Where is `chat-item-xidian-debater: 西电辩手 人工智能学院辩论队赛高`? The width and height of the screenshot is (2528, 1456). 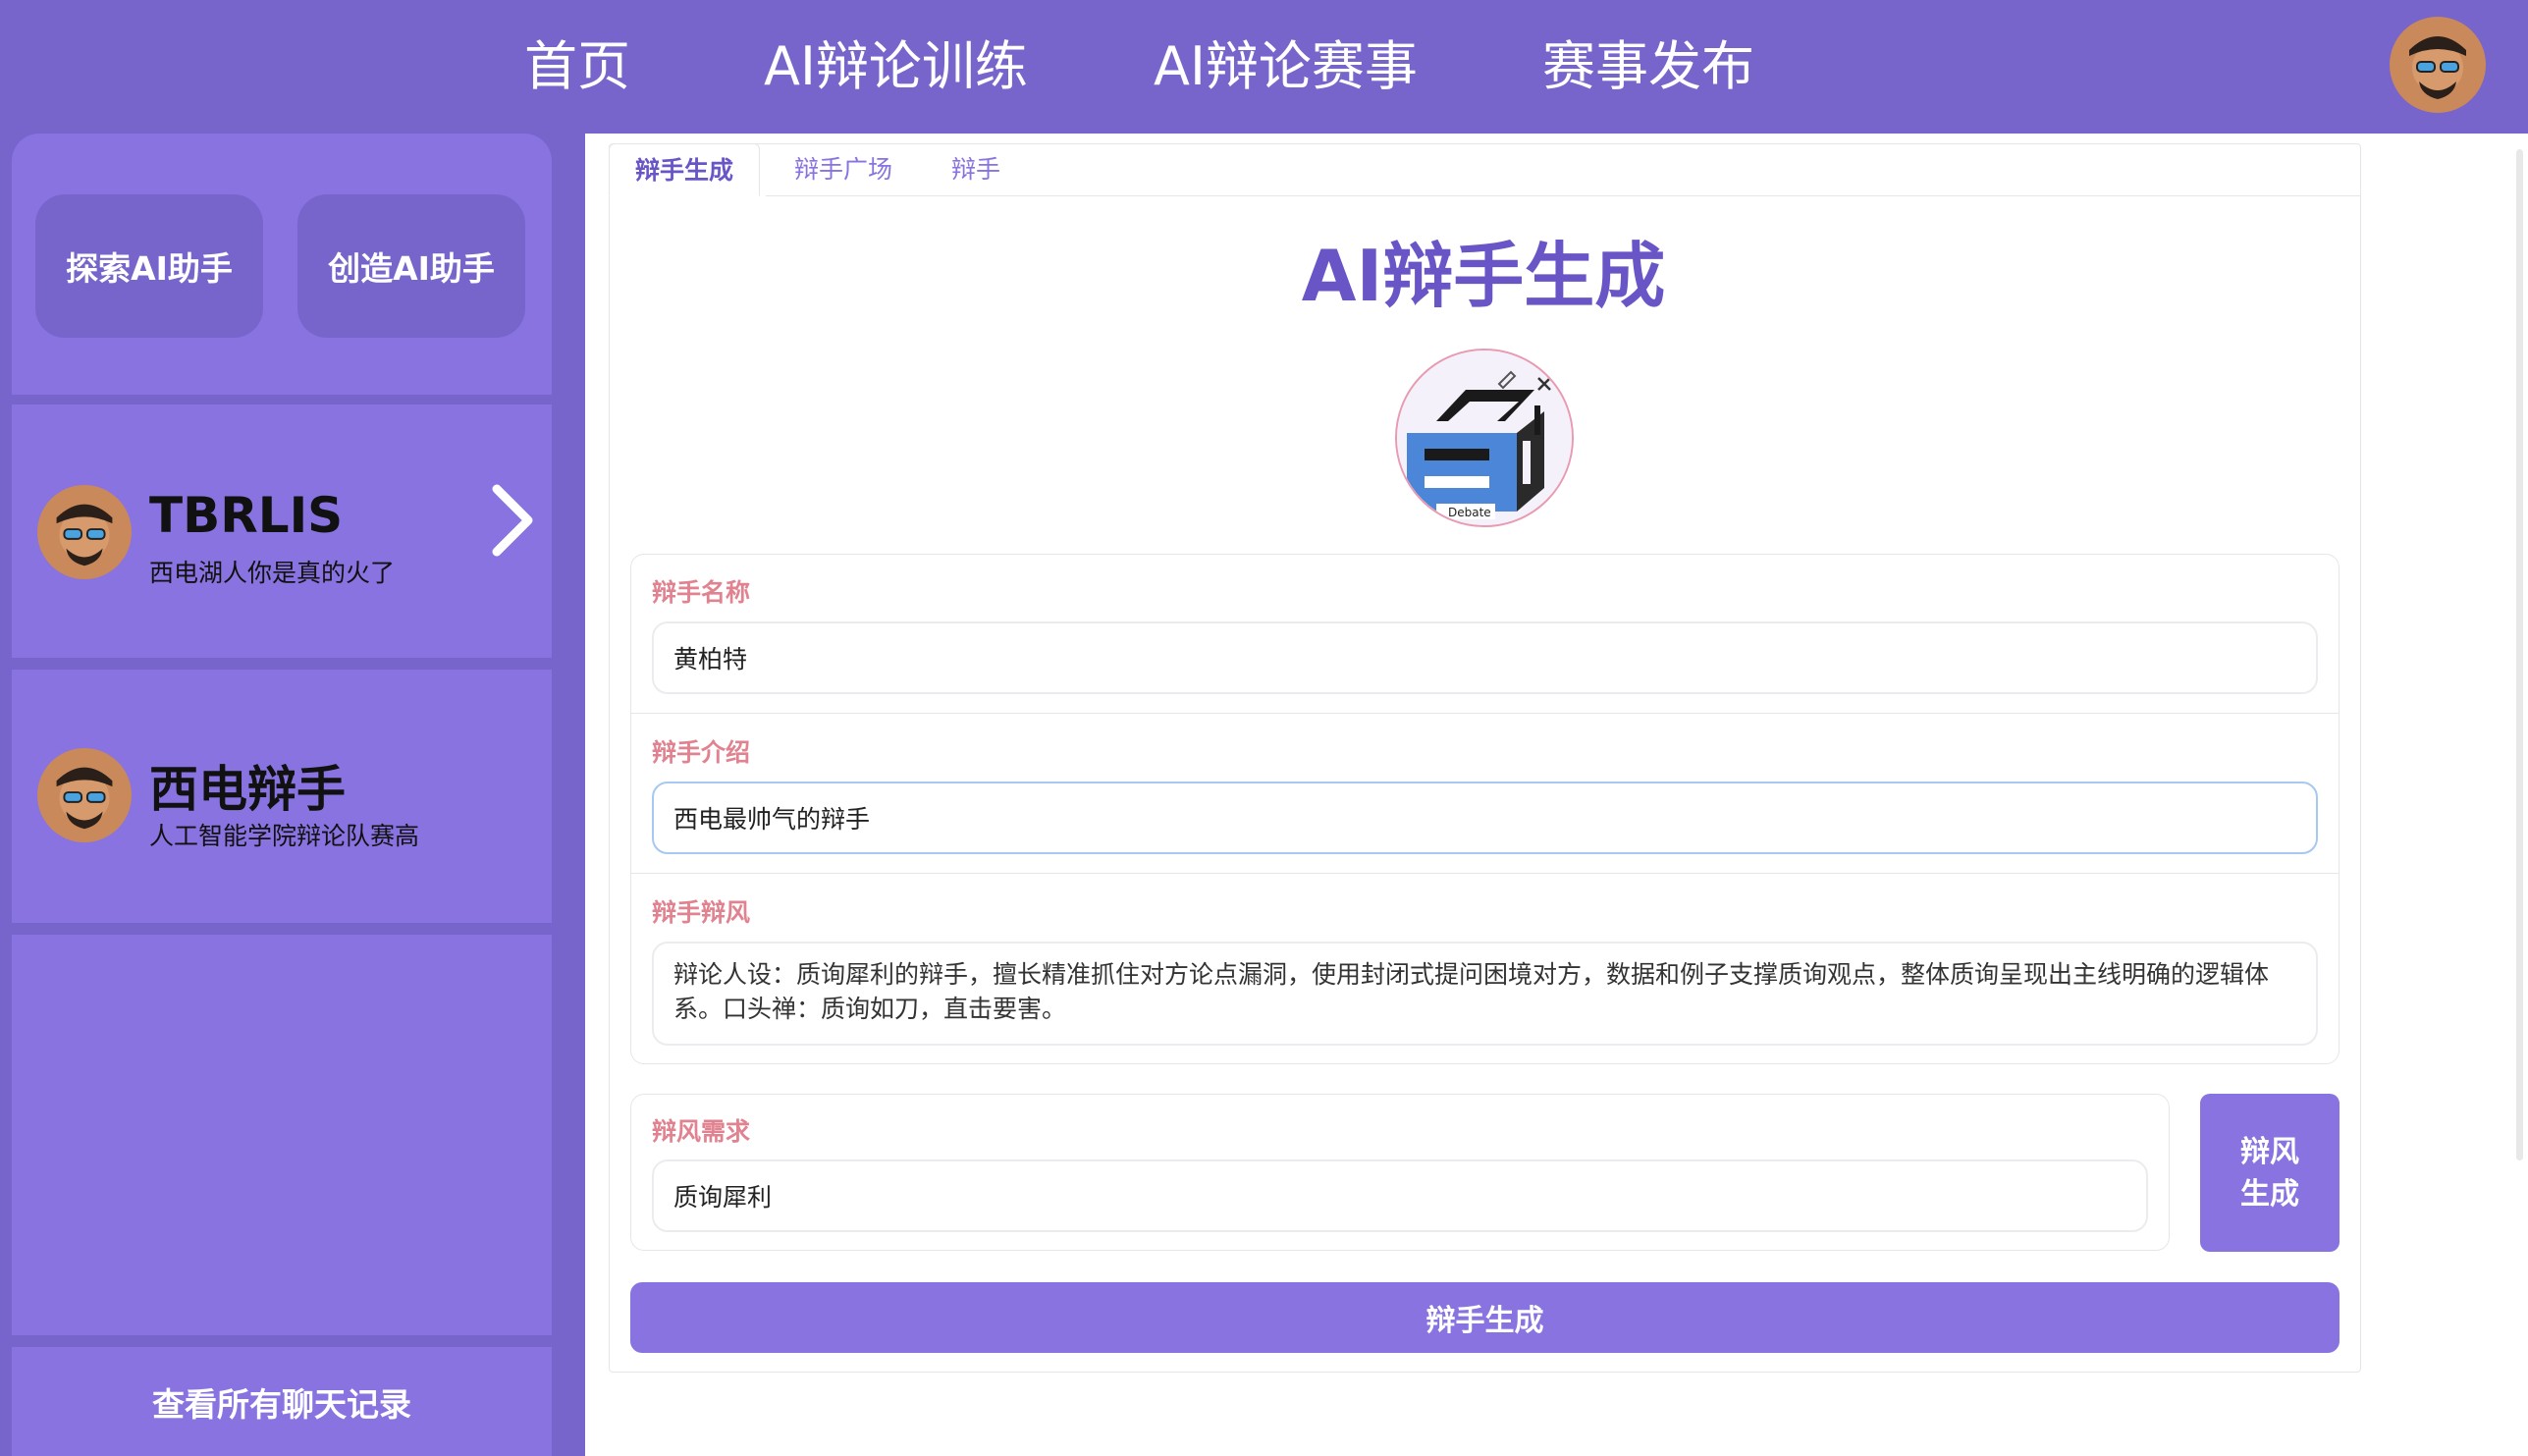 chat-item-xidian-debater: 西电辩手 人工智能学院辩论队赛高 is located at coordinates (282, 796).